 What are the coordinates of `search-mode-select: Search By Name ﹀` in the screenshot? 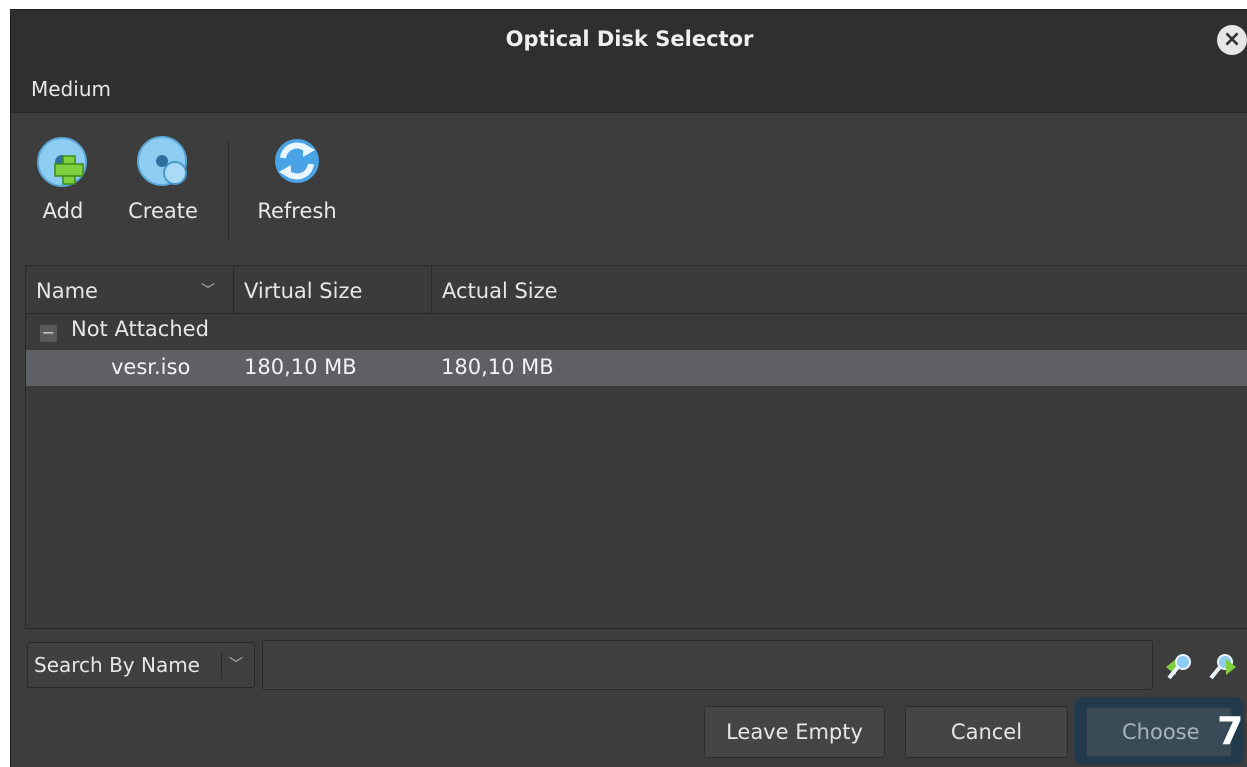 It's located at (141, 665).